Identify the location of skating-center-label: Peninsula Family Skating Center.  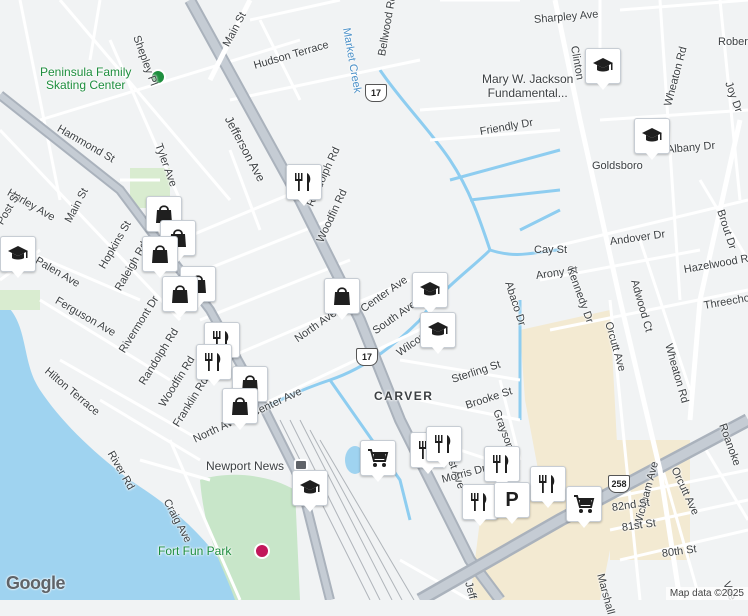
(85, 79).